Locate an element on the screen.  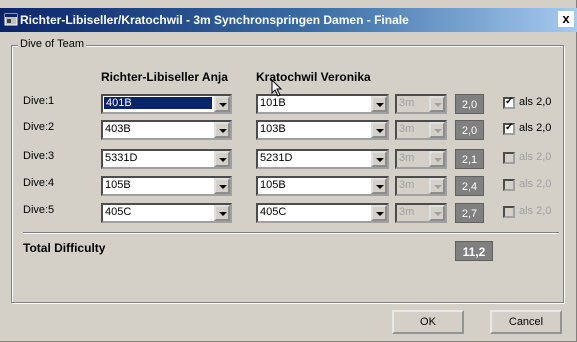
mouse-pointer-icon is located at coordinates (277, 88).